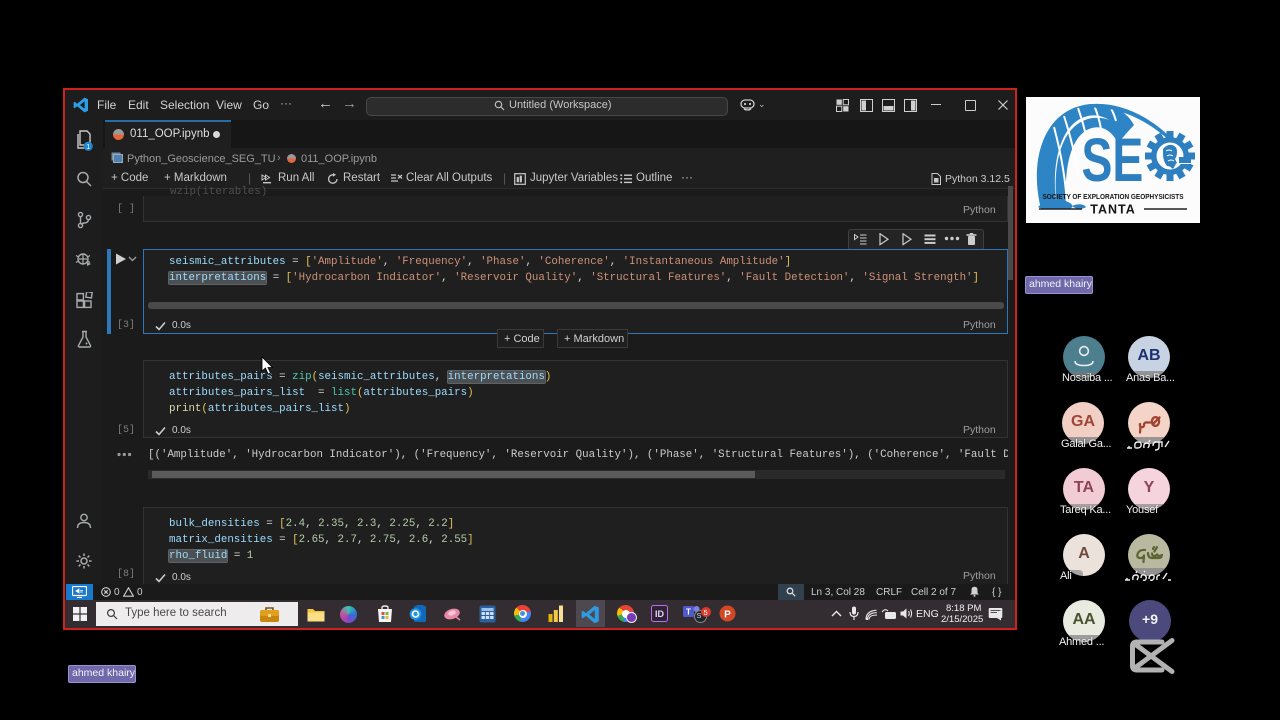  I want to click on svg-text: P, so click(727, 615).